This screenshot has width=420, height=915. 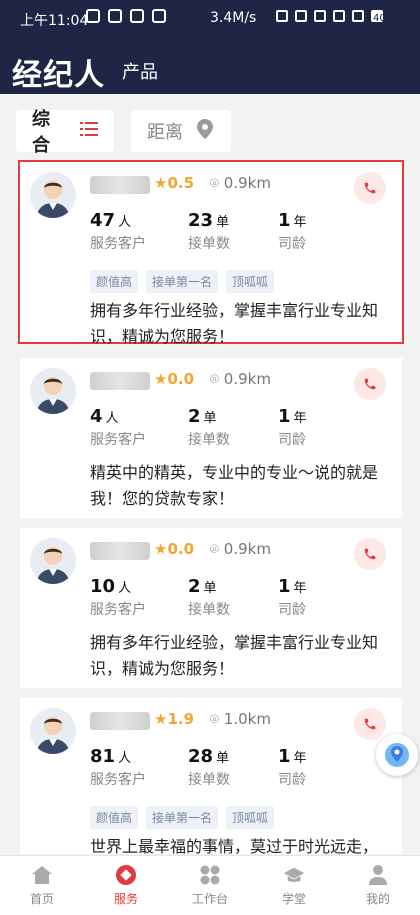 What do you see at coordinates (378, 17) in the screenshot?
I see `battery-icon: 40` at bounding box center [378, 17].